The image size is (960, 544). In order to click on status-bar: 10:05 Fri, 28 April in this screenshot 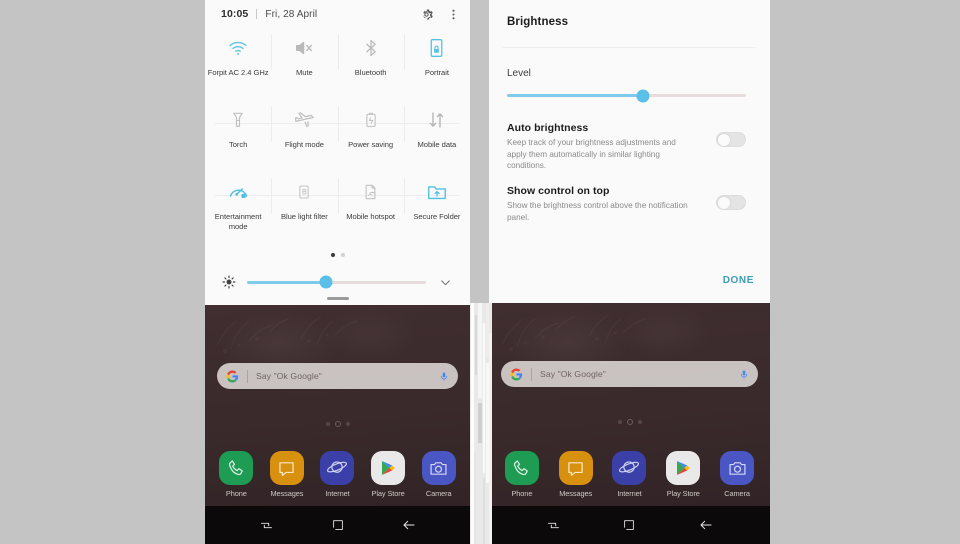, I will do `click(337, 14)`.